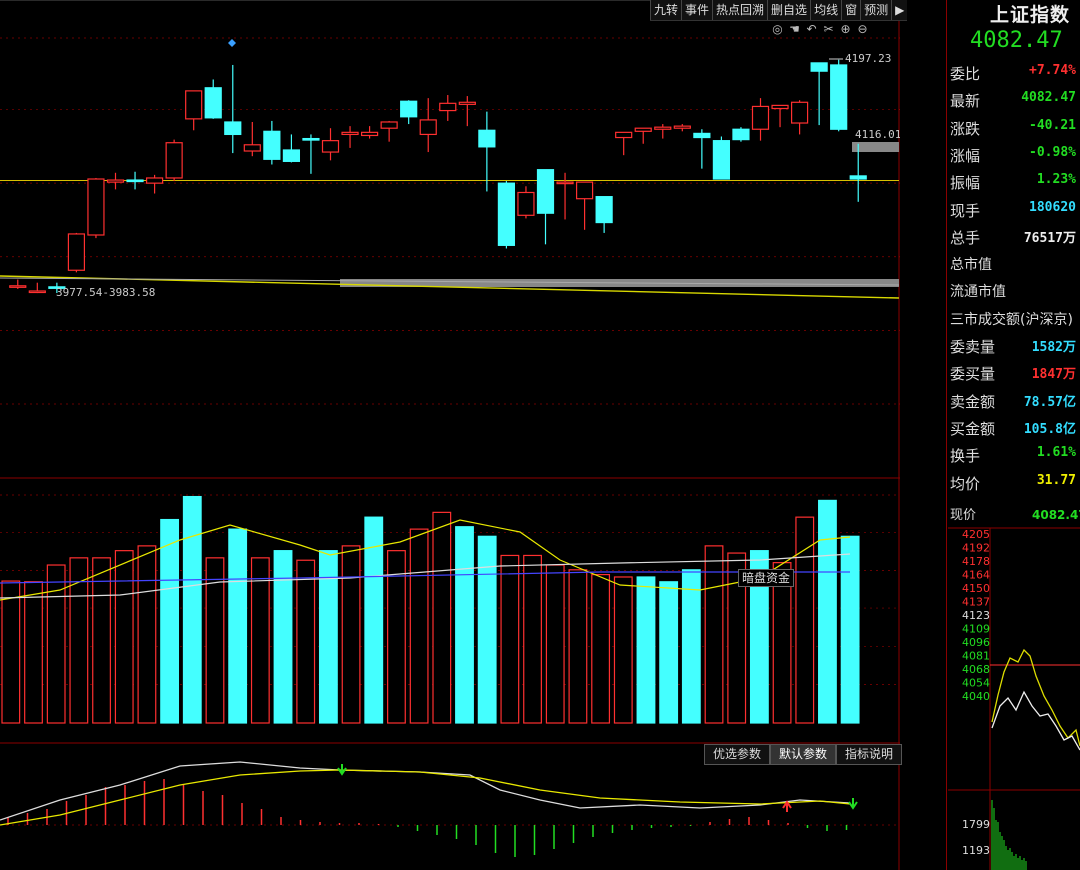 The height and width of the screenshot is (870, 1080). Describe the element at coordinates (828, 29) in the screenshot. I see `scissors-icon: ✂` at that location.